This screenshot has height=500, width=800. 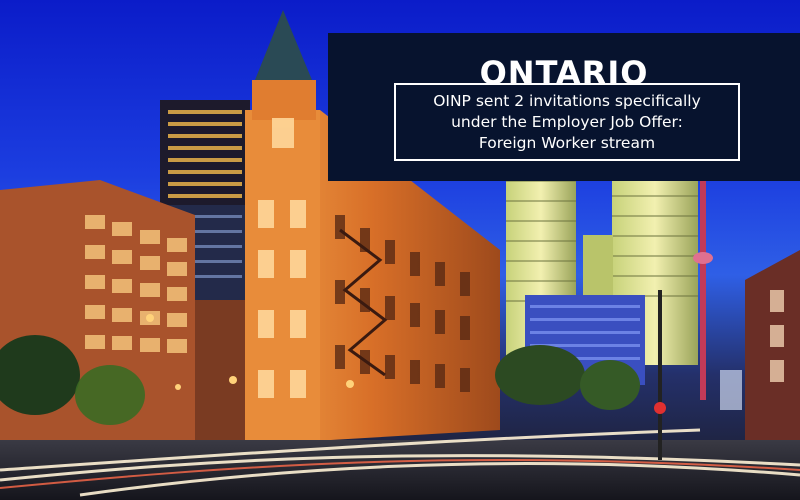 I want to click on cn-tower, so click(x=703, y=290).